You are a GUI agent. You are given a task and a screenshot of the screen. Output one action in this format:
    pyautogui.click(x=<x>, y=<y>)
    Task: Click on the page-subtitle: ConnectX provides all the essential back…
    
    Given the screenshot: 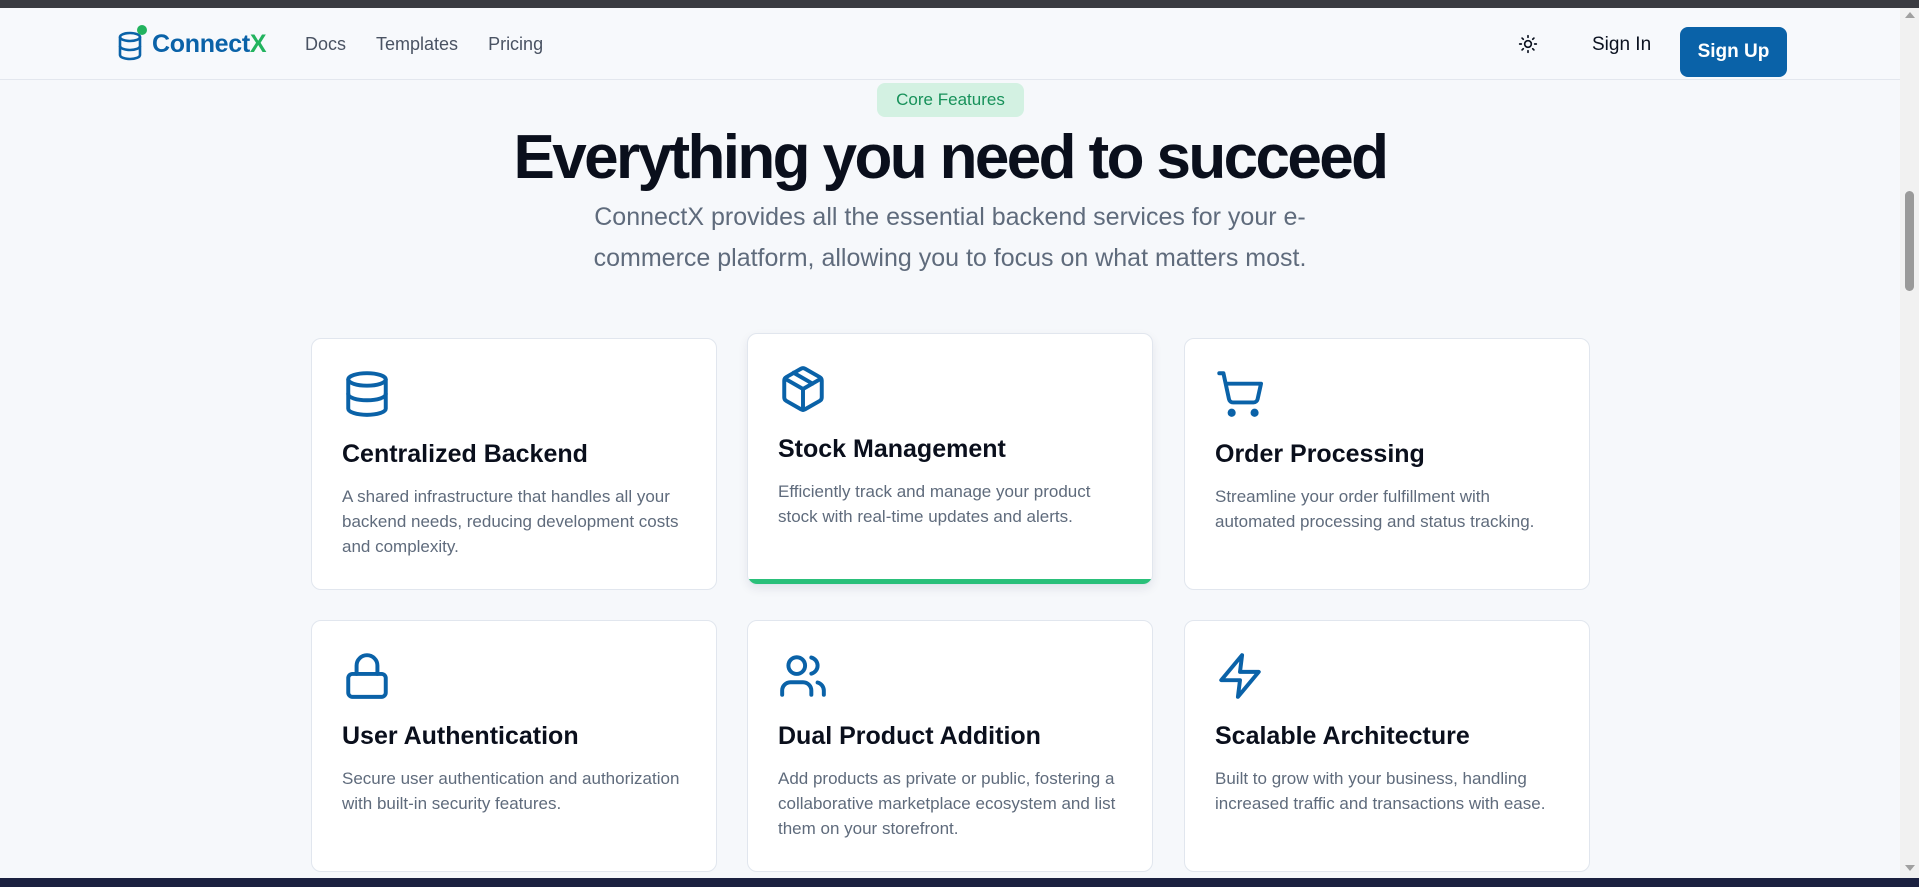 What is the action you would take?
    pyautogui.click(x=950, y=237)
    